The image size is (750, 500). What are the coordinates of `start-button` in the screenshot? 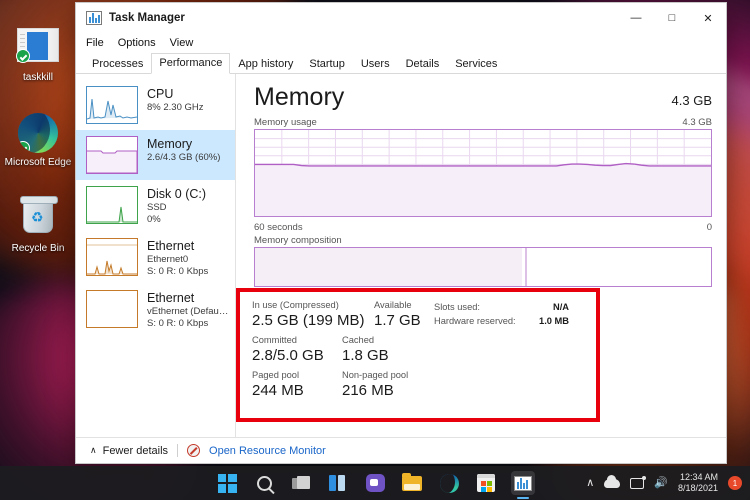 It's located at (227, 483).